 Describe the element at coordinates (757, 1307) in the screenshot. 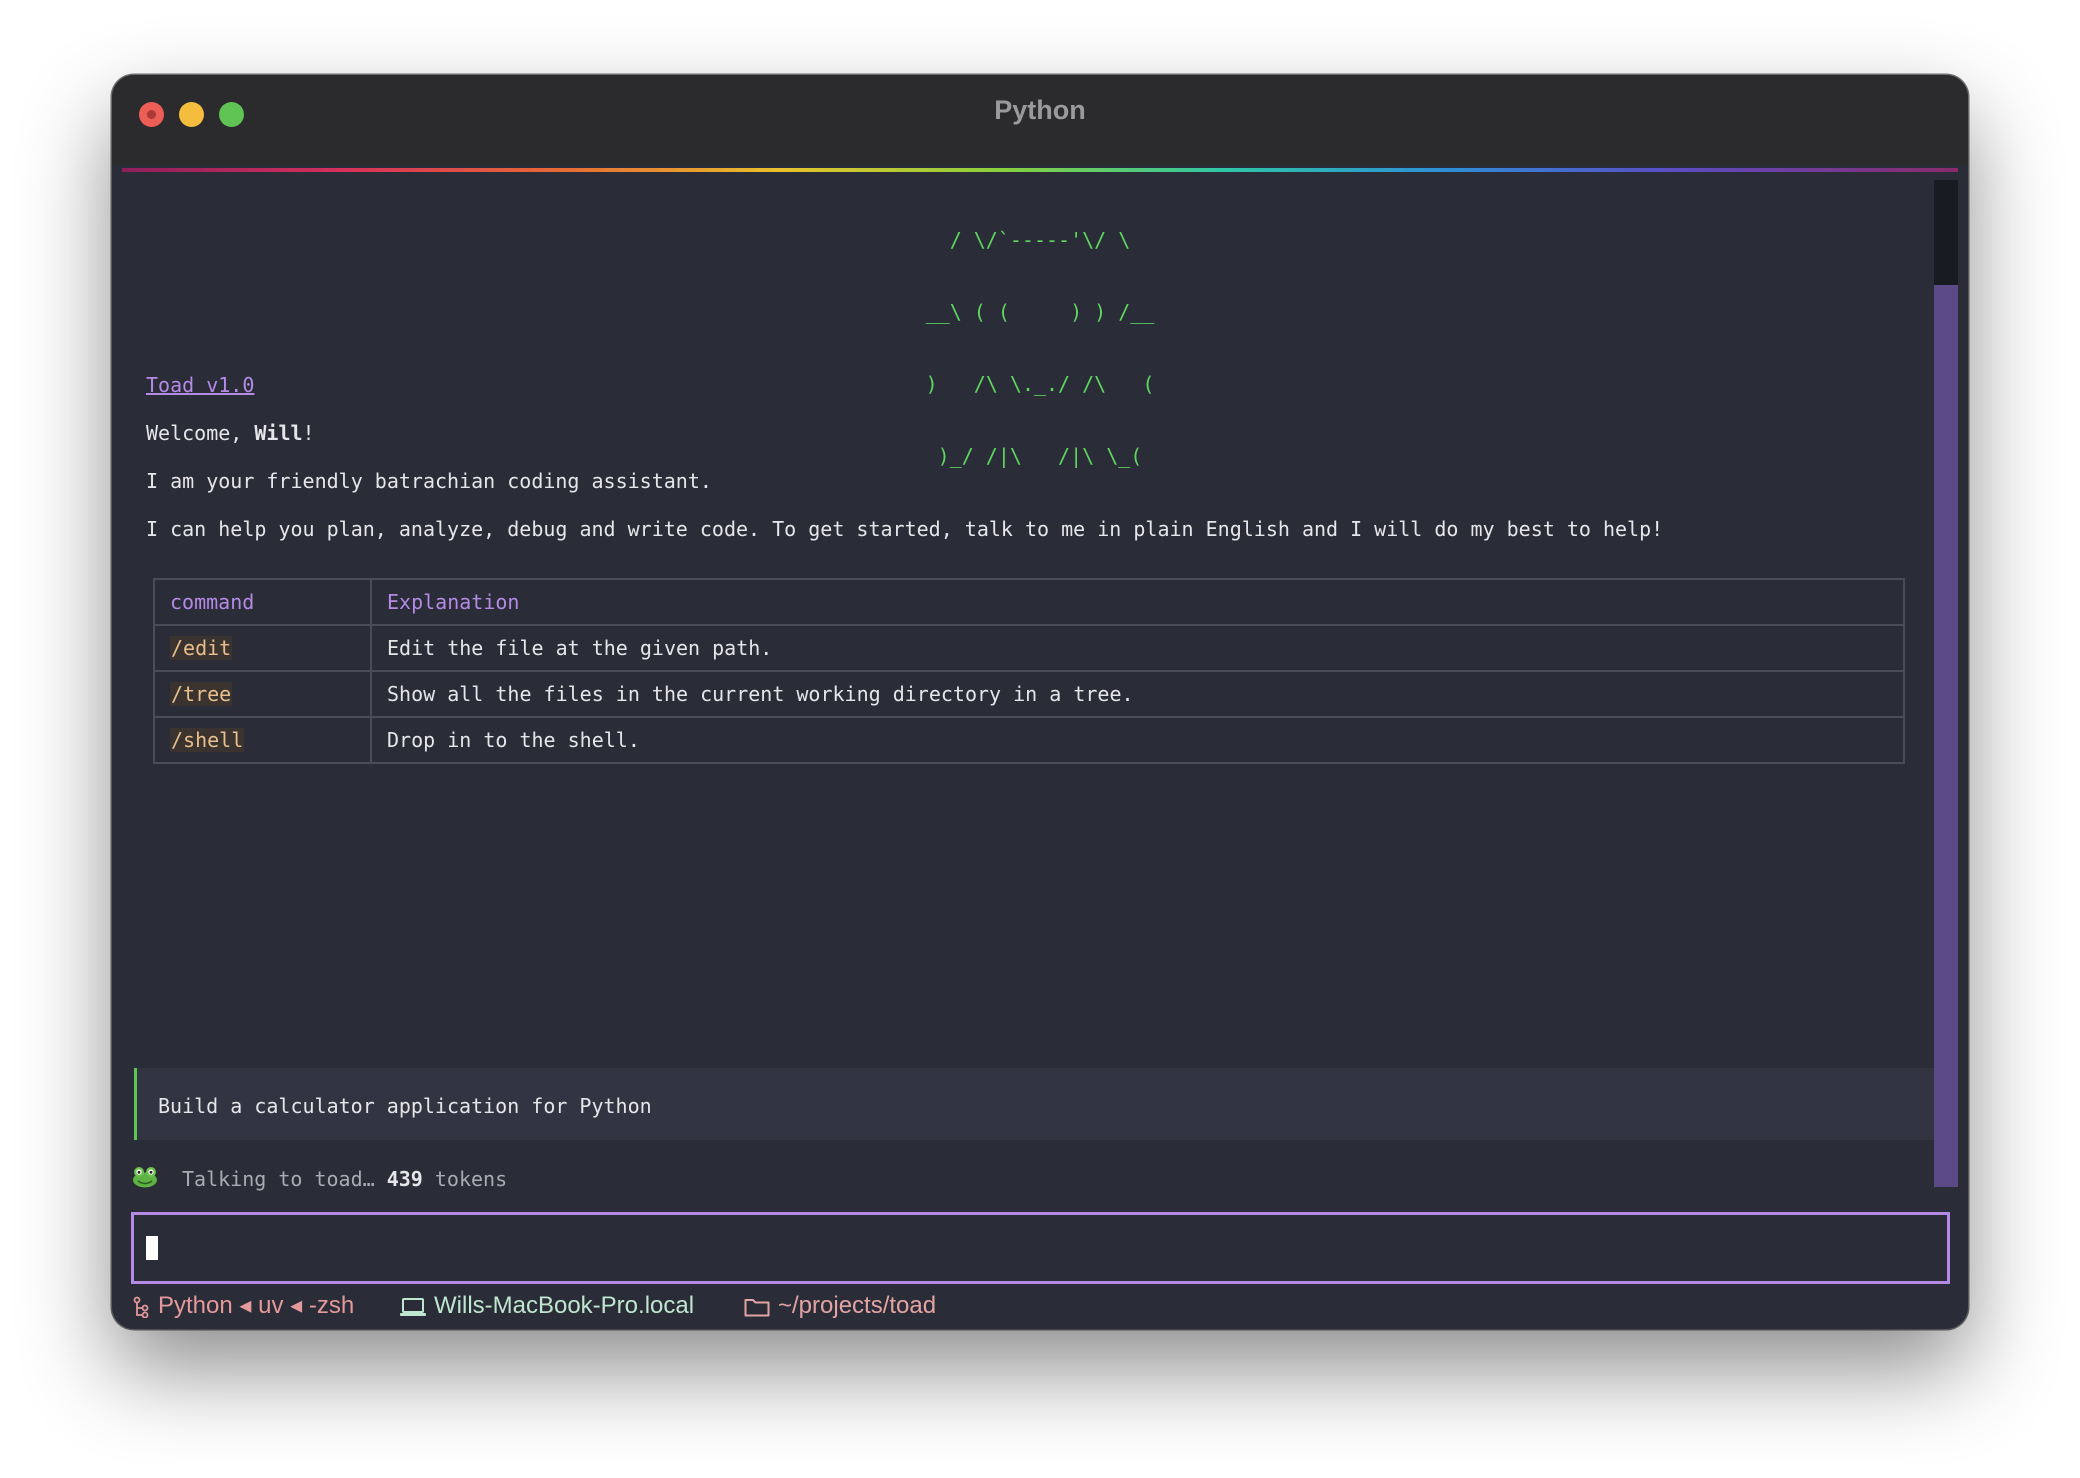

I see `folder-icon` at that location.